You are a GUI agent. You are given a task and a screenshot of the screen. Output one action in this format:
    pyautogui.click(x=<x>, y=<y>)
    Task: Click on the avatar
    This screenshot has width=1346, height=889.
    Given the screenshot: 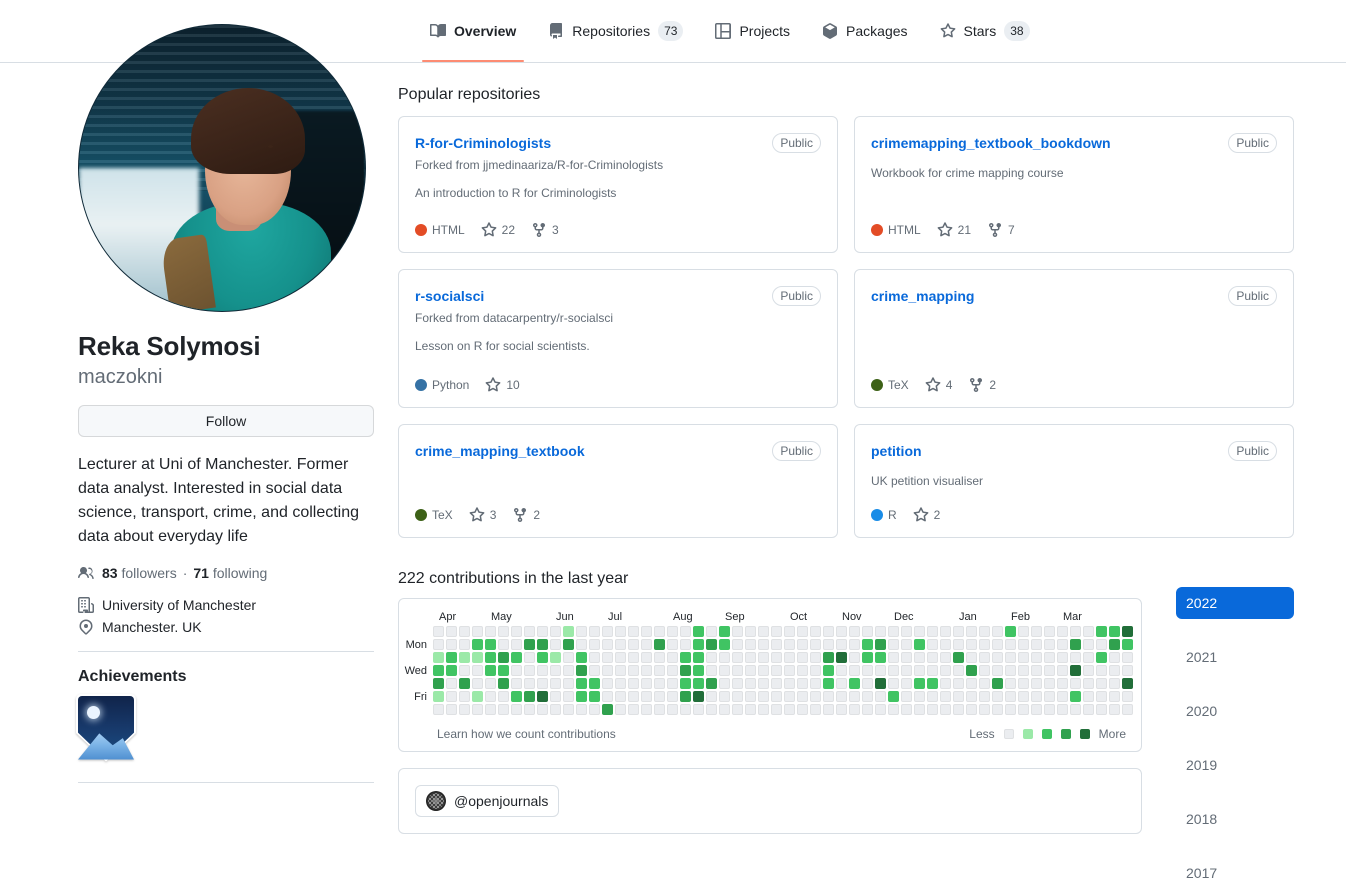 What is the action you would take?
    pyautogui.click(x=222, y=168)
    